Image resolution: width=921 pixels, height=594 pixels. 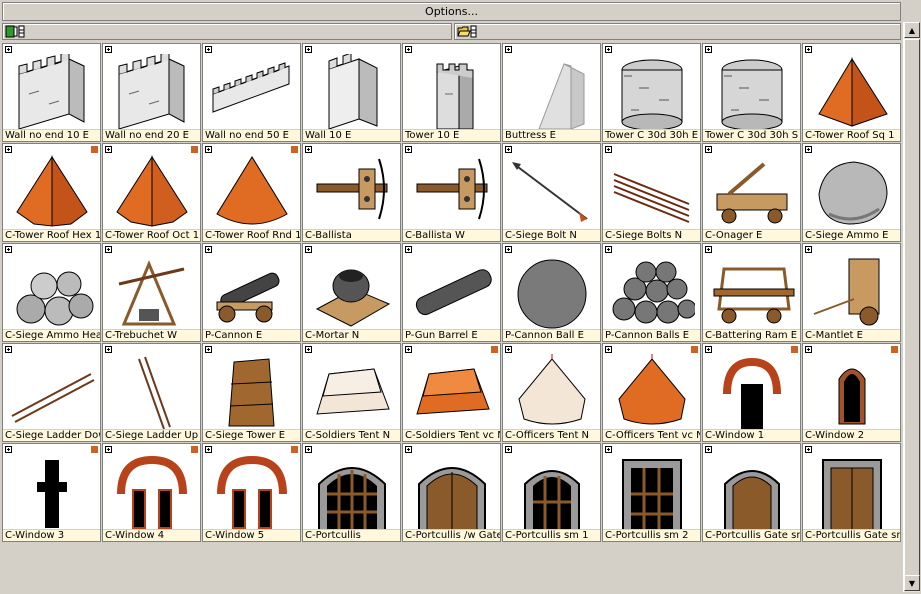 I want to click on shape-item: Tower C 30d 30h S, so click(x=751, y=92).